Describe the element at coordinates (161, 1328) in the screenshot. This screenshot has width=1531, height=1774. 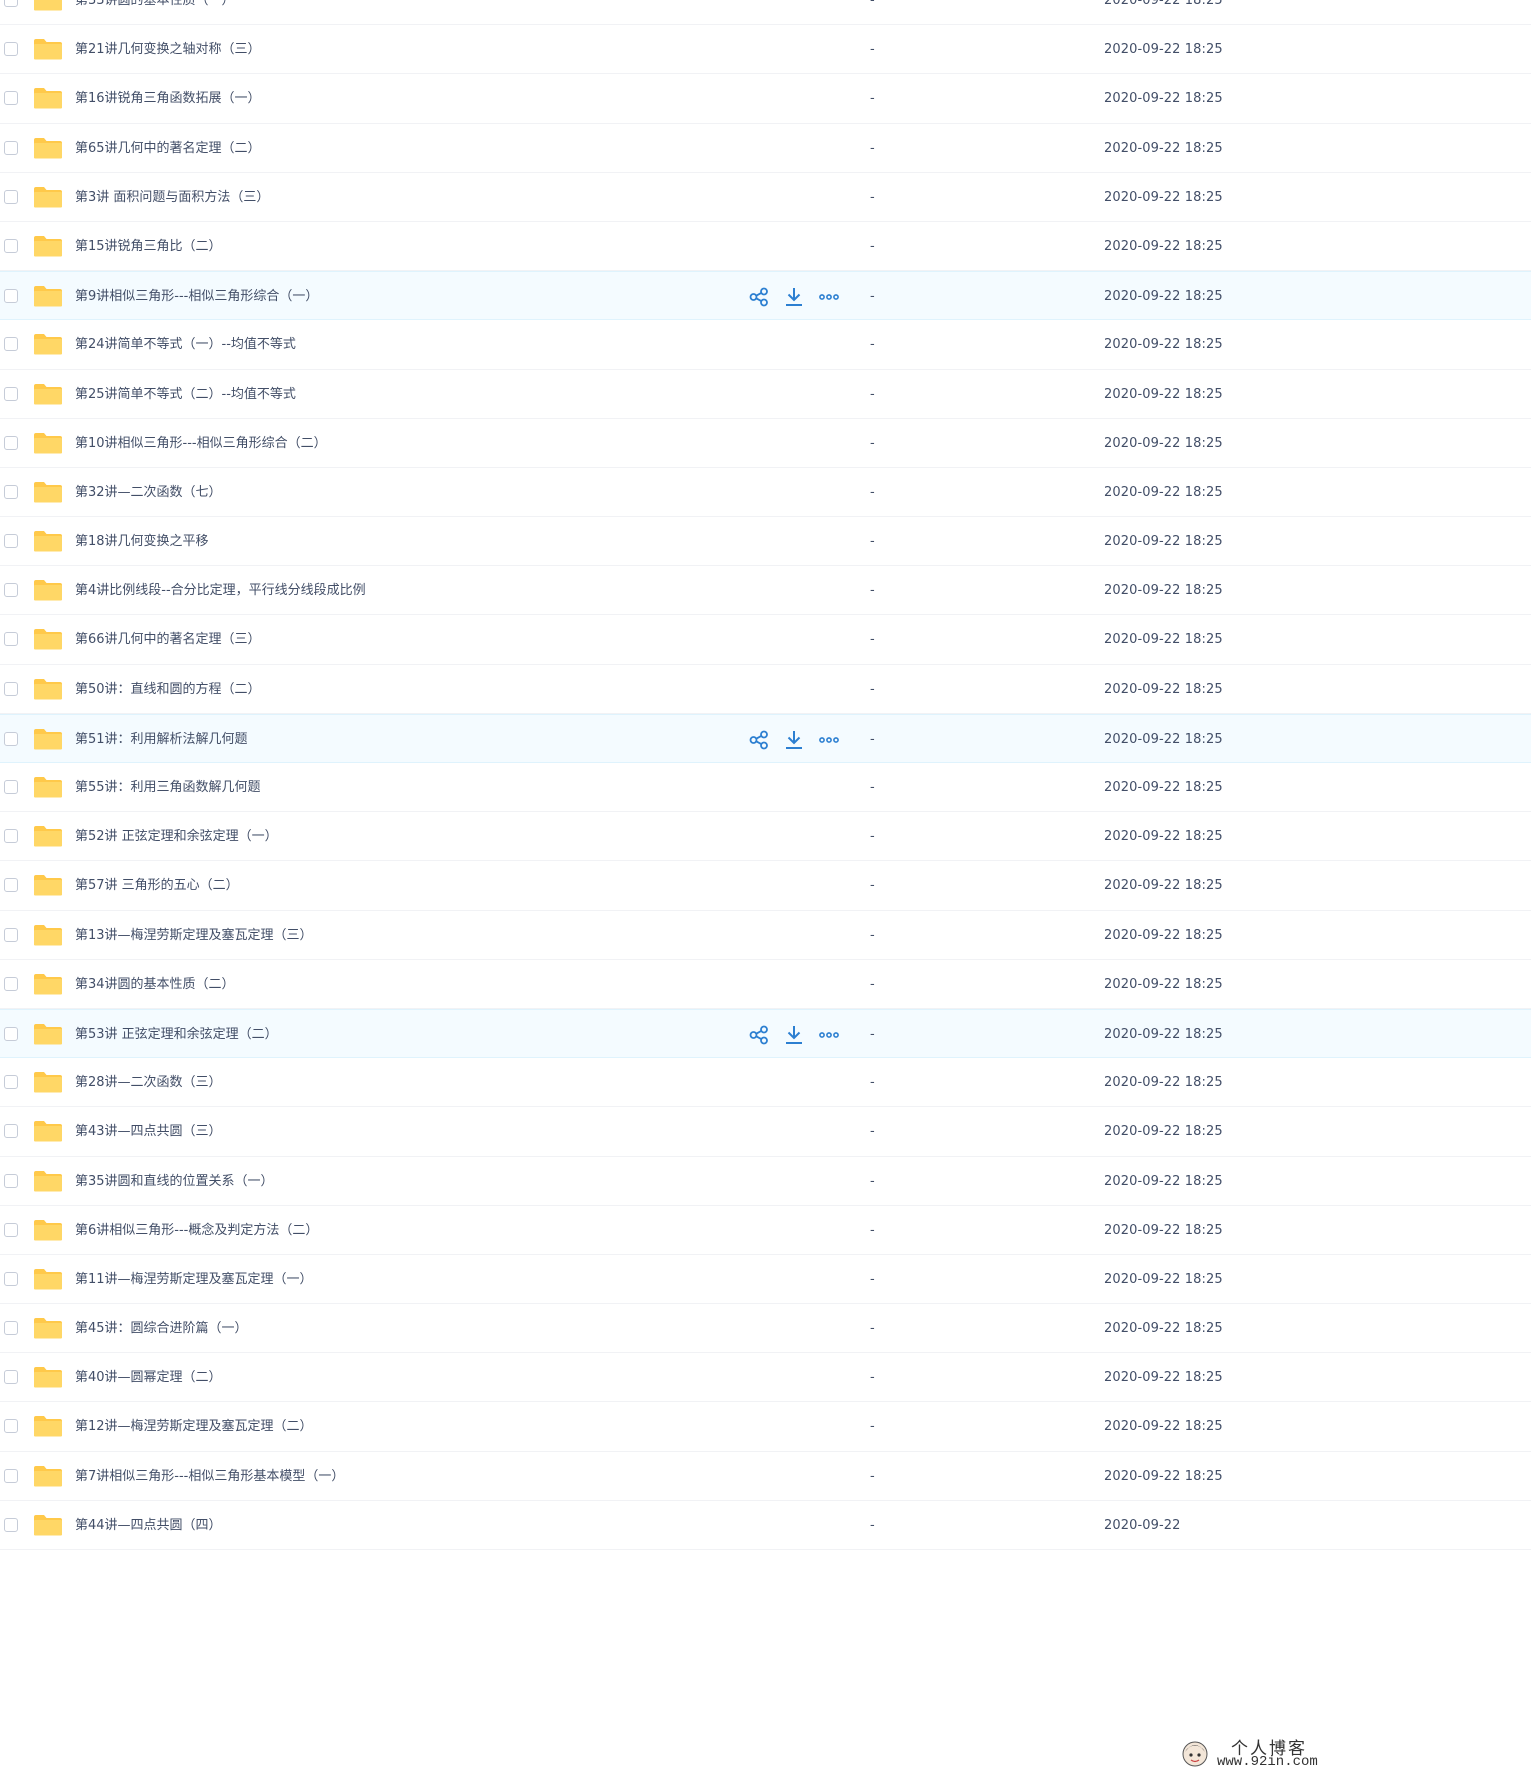
I see `file-name: 第45讲：圆综合进阶篇（一）` at that location.